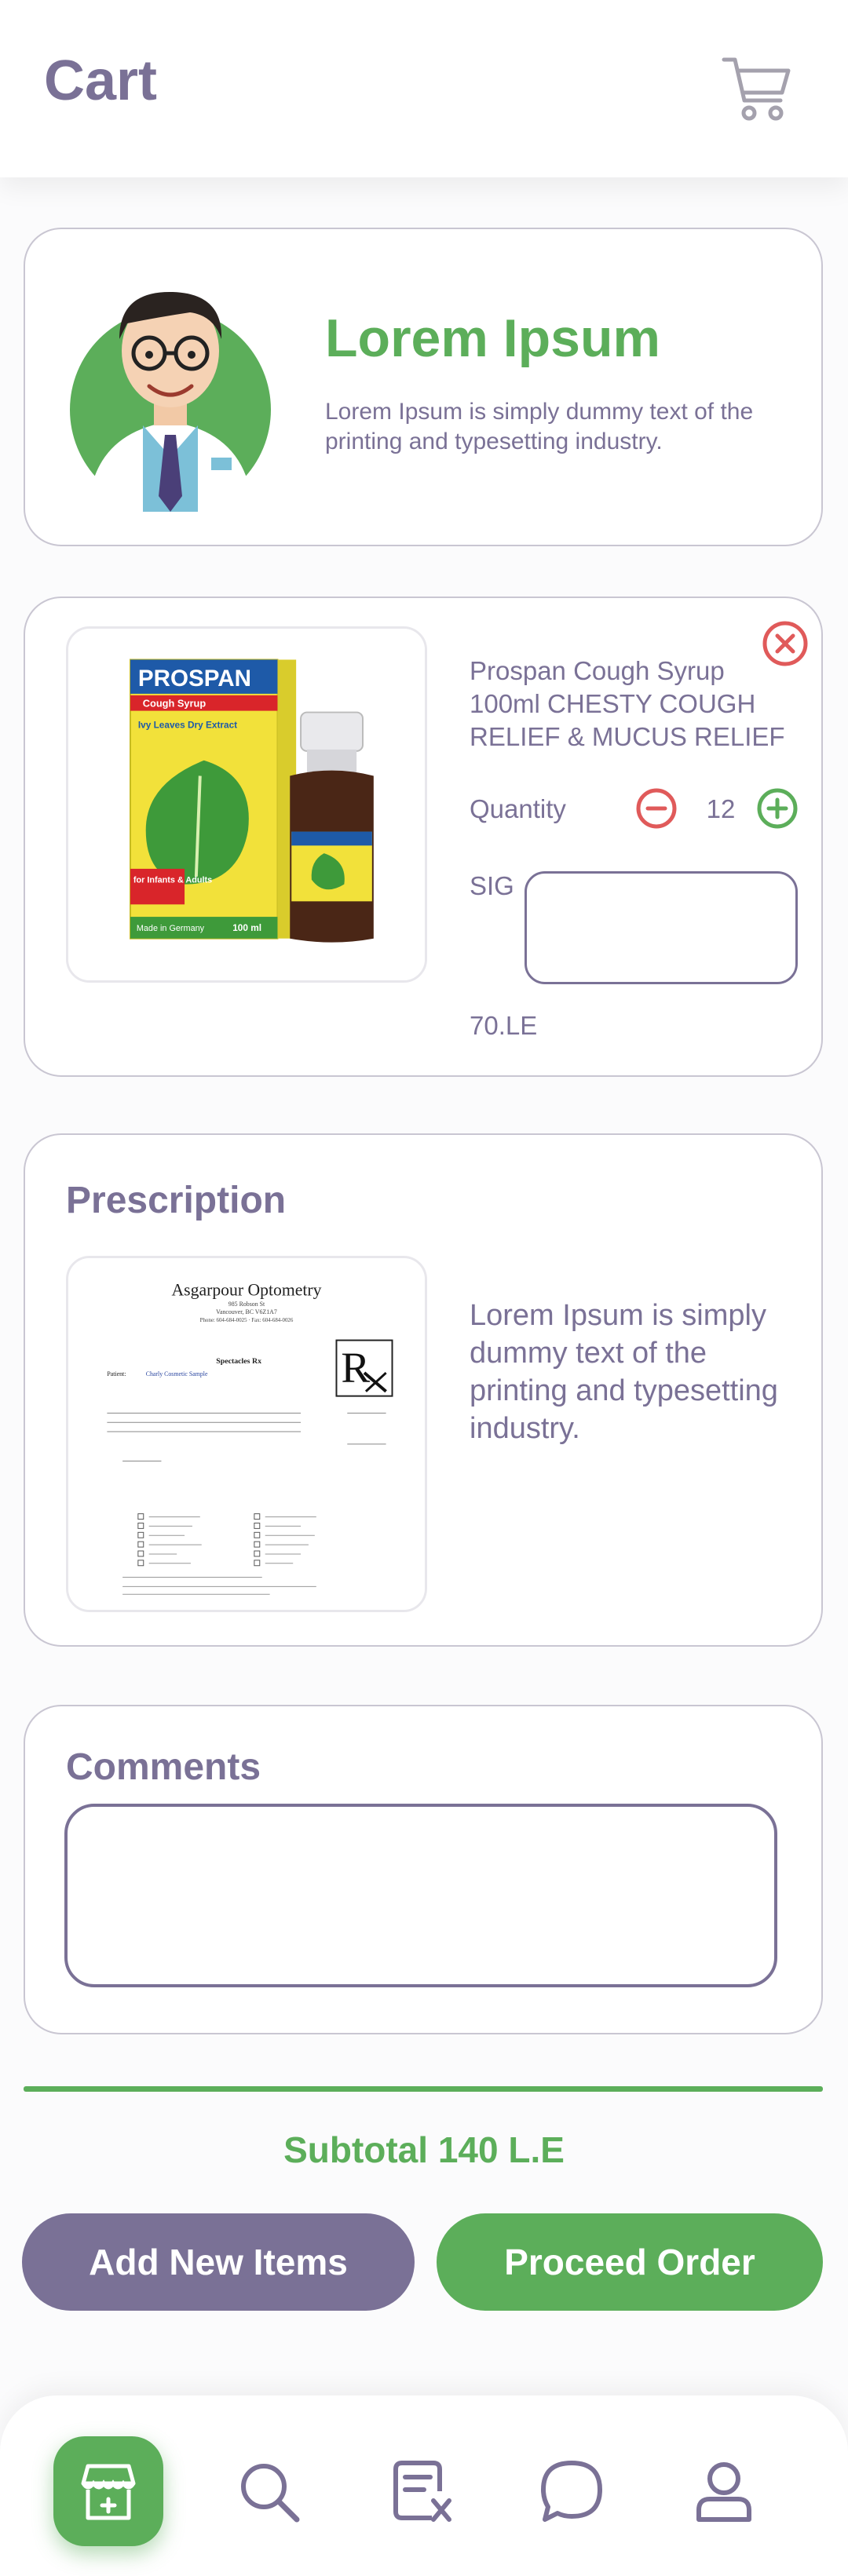 The width and height of the screenshot is (848, 2576). I want to click on rx-patient-label: Patient:, so click(117, 1373).